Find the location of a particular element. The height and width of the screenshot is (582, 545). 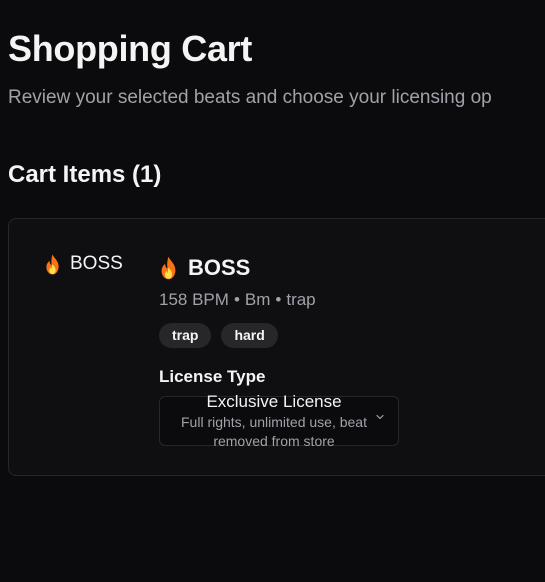

page-title: Shopping Cart is located at coordinates (130, 48).